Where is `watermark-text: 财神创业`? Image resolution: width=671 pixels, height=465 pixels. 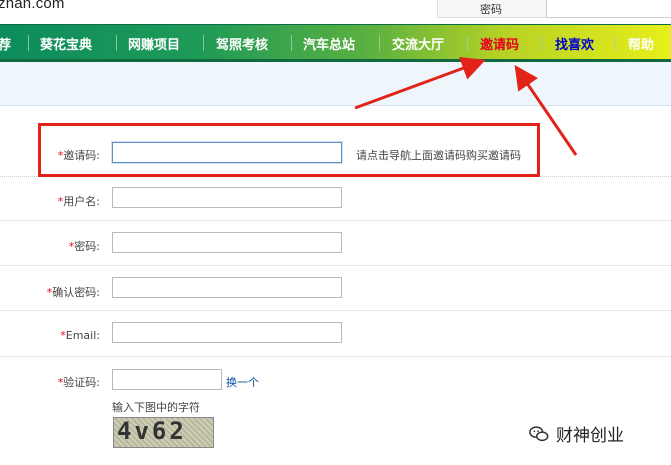 watermark-text: 财神创业 is located at coordinates (590, 436).